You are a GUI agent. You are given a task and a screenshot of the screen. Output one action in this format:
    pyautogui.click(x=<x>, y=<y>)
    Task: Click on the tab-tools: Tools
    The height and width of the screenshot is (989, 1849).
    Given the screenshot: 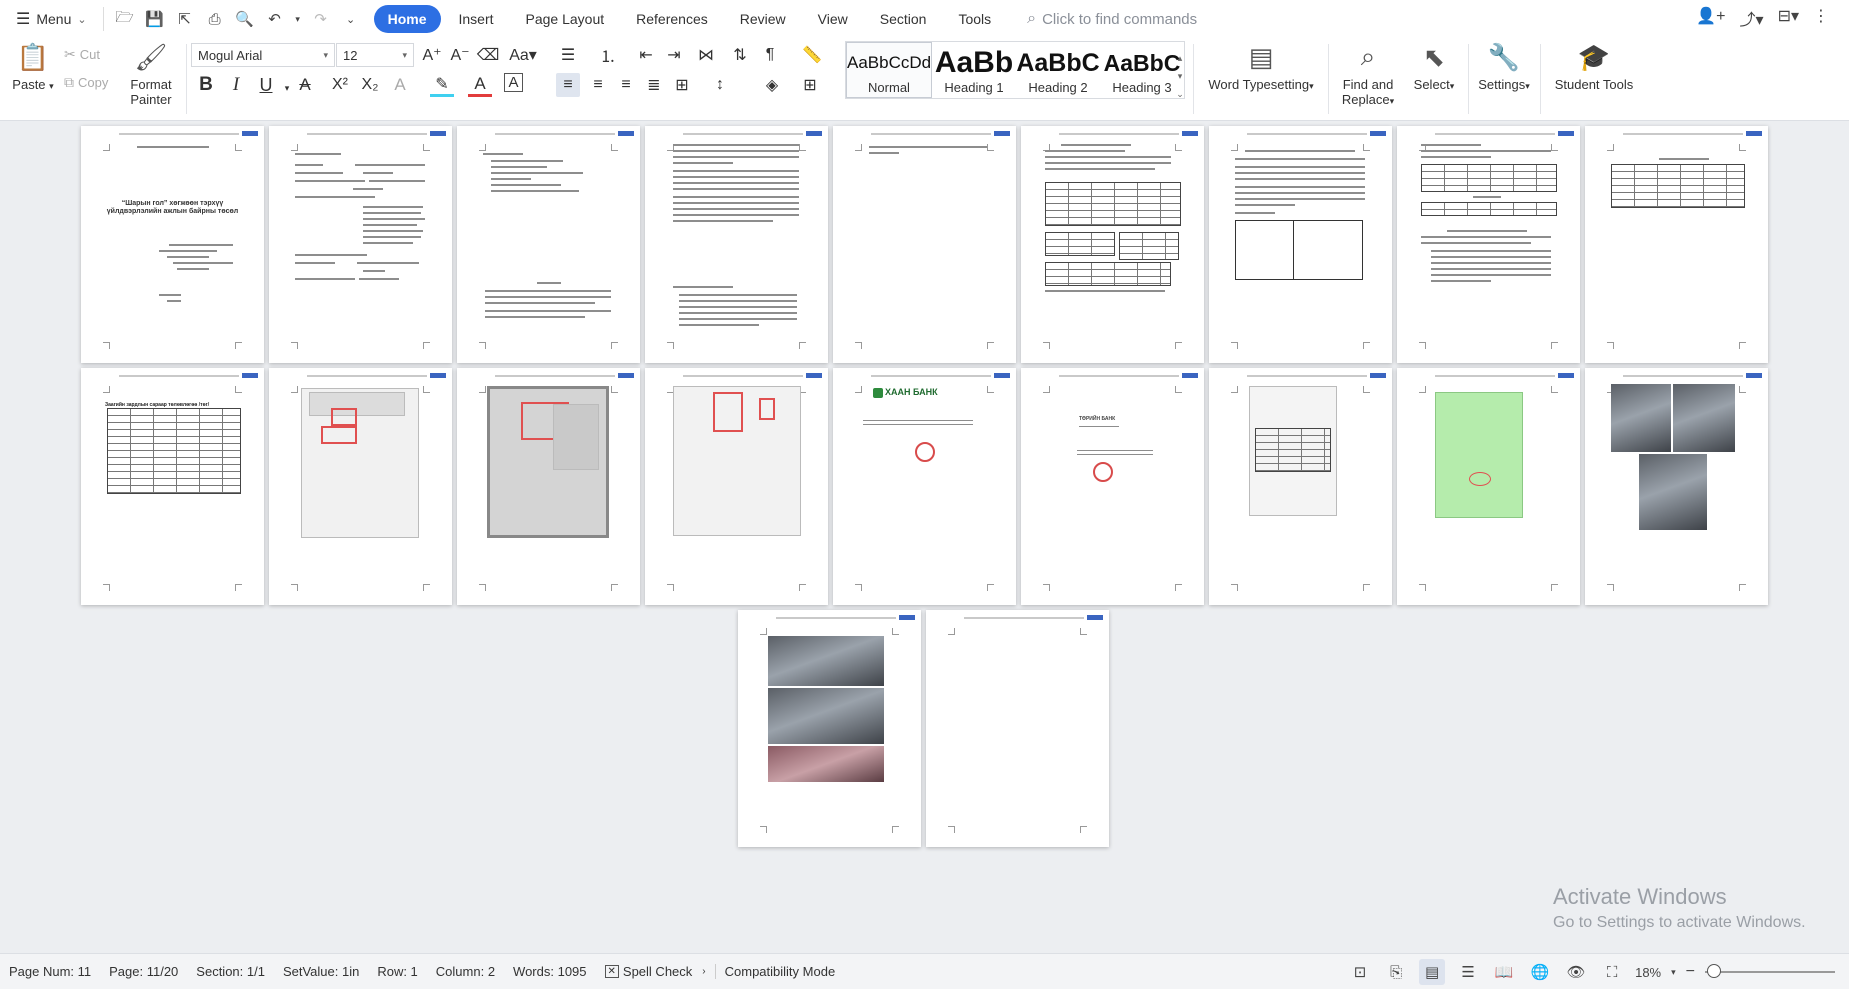 What is the action you would take?
    pyautogui.click(x=974, y=19)
    